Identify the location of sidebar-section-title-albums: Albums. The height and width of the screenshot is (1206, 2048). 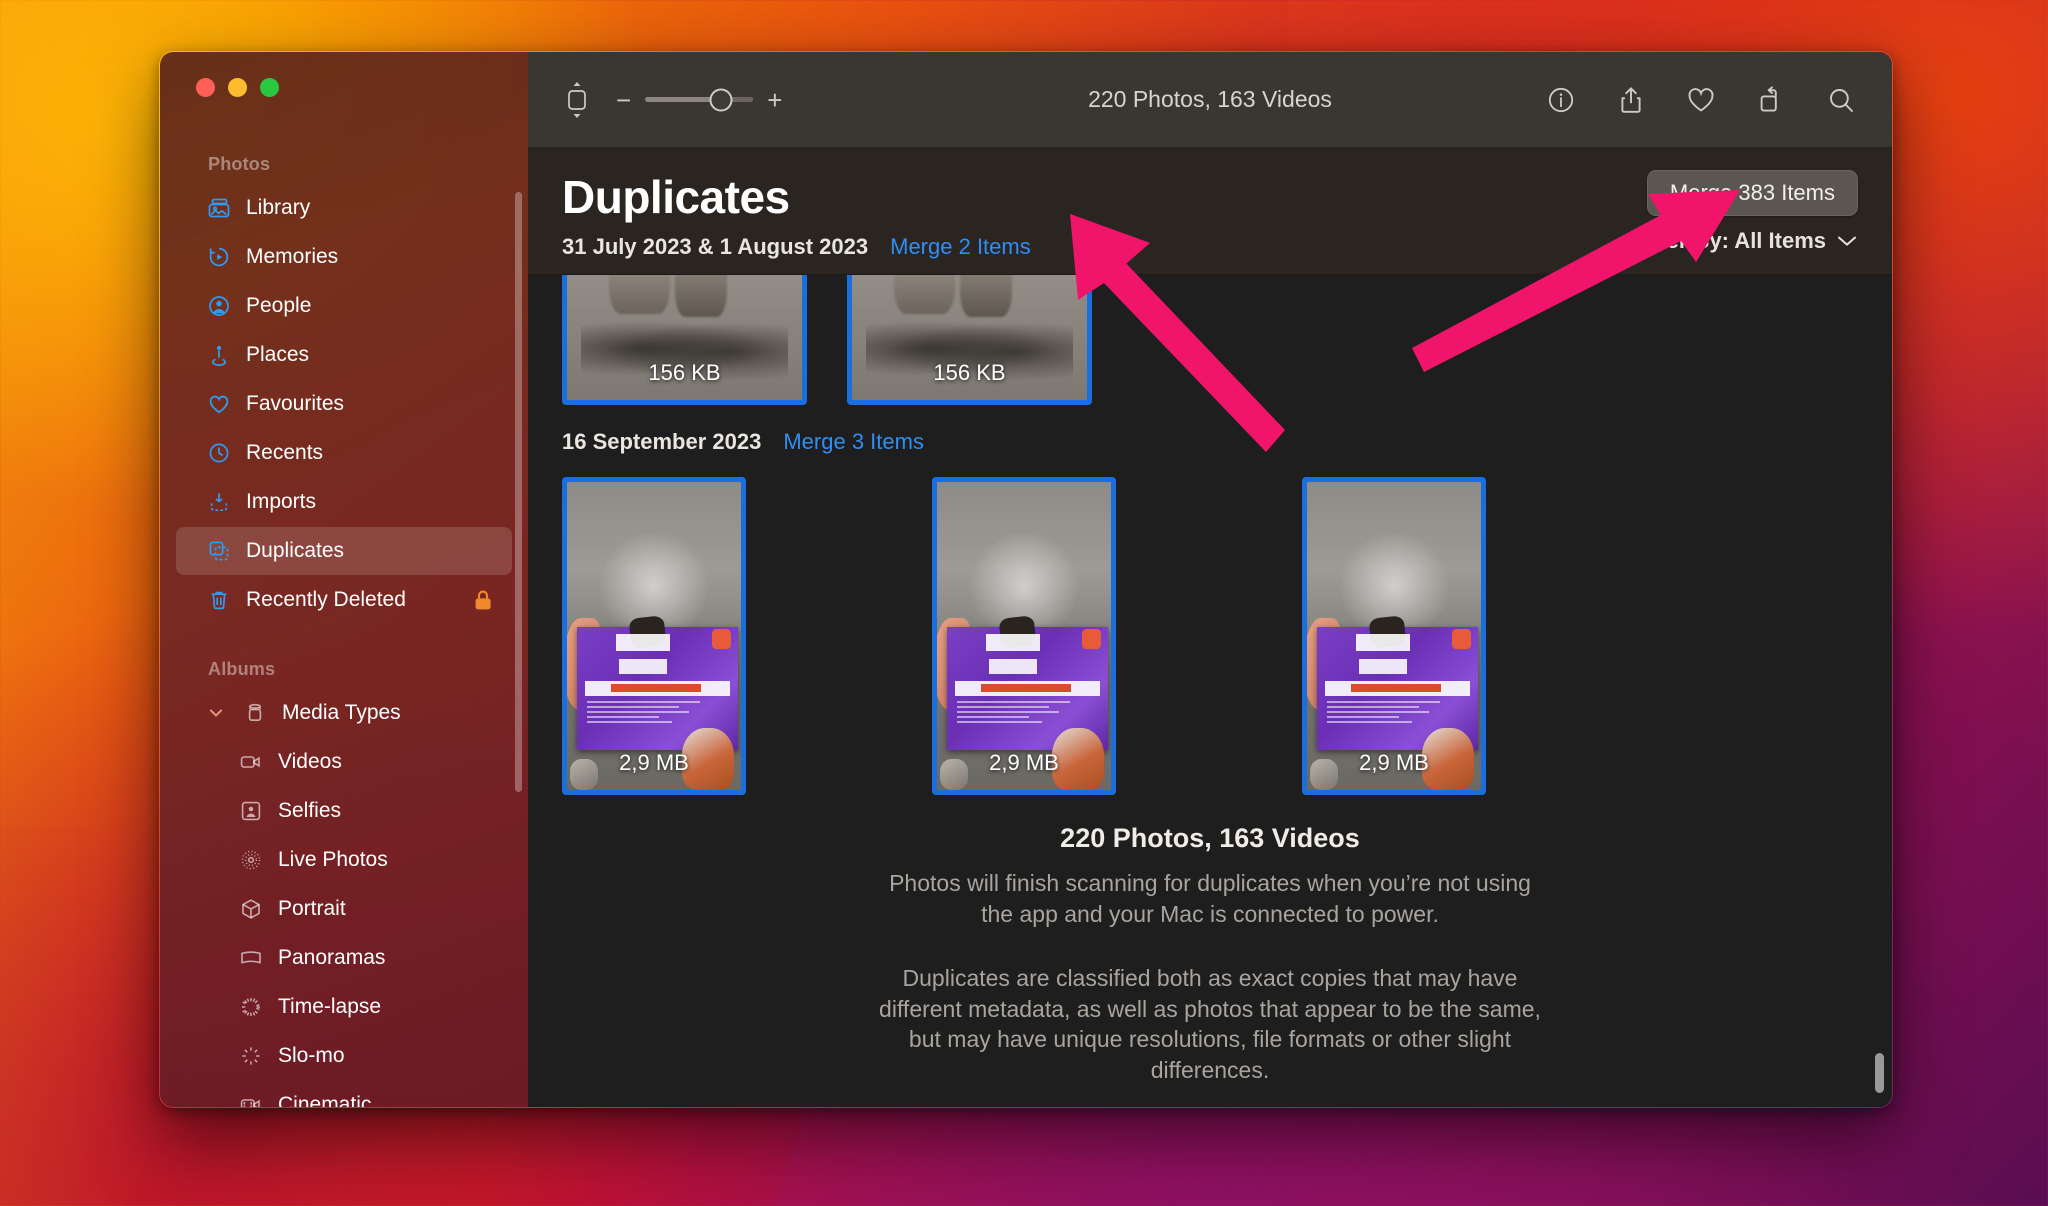
(242, 669).